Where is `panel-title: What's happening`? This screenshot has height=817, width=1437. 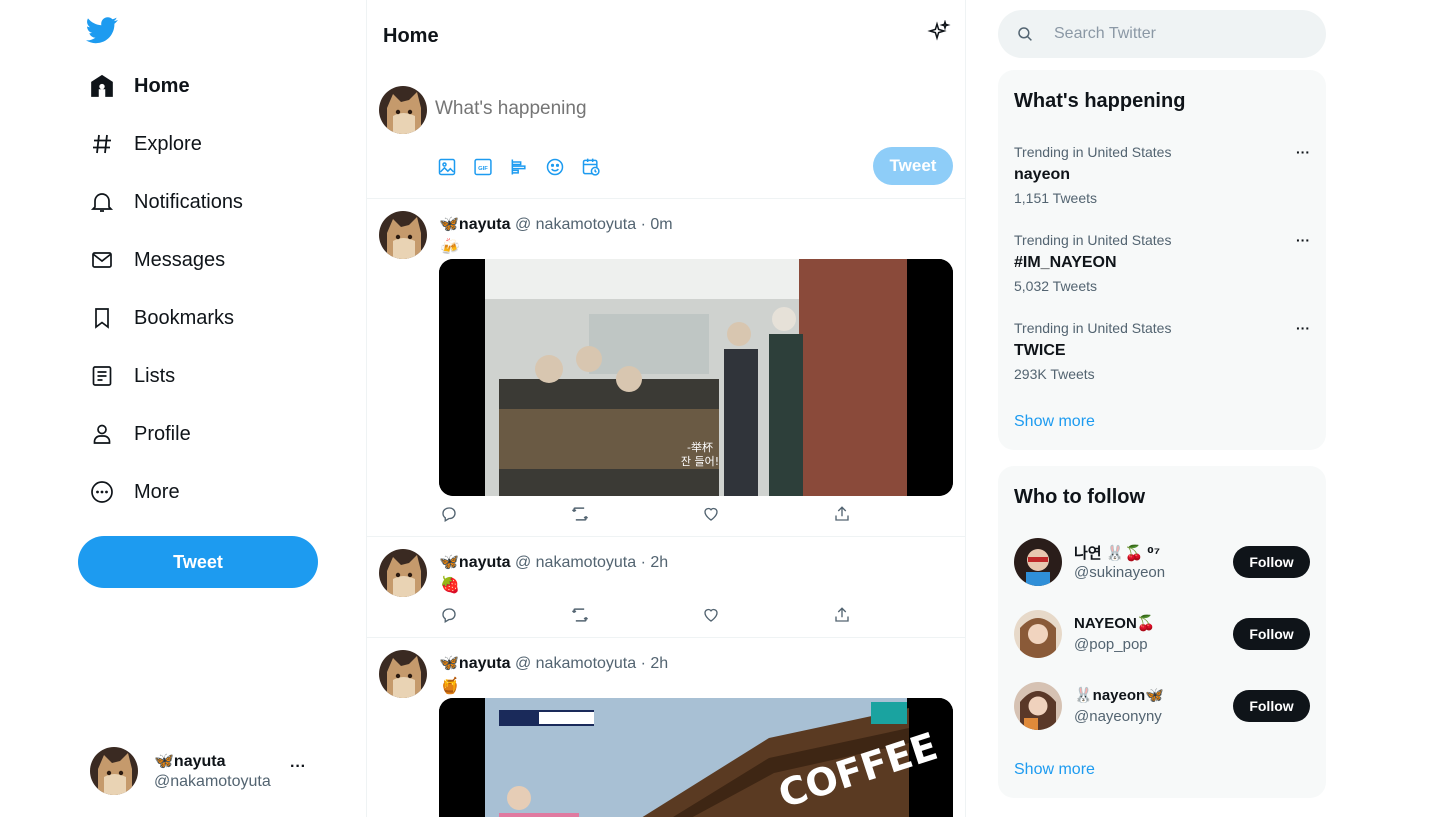 panel-title: What's happening is located at coordinates (1100, 101).